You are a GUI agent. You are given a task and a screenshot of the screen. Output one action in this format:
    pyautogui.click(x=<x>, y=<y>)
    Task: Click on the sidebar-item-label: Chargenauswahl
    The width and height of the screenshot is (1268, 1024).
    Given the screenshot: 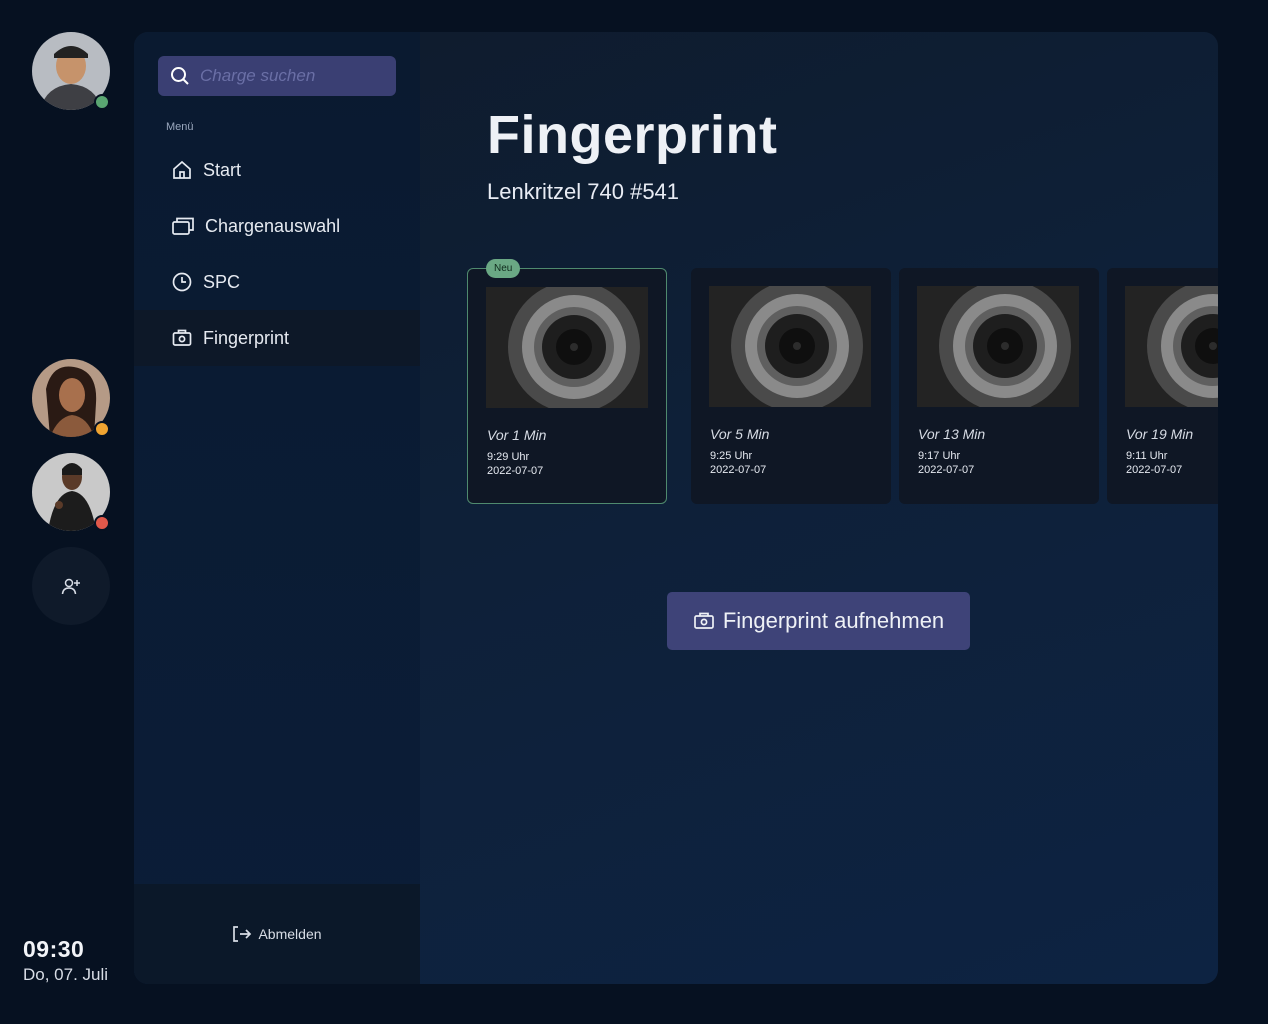 What is the action you would take?
    pyautogui.click(x=273, y=225)
    